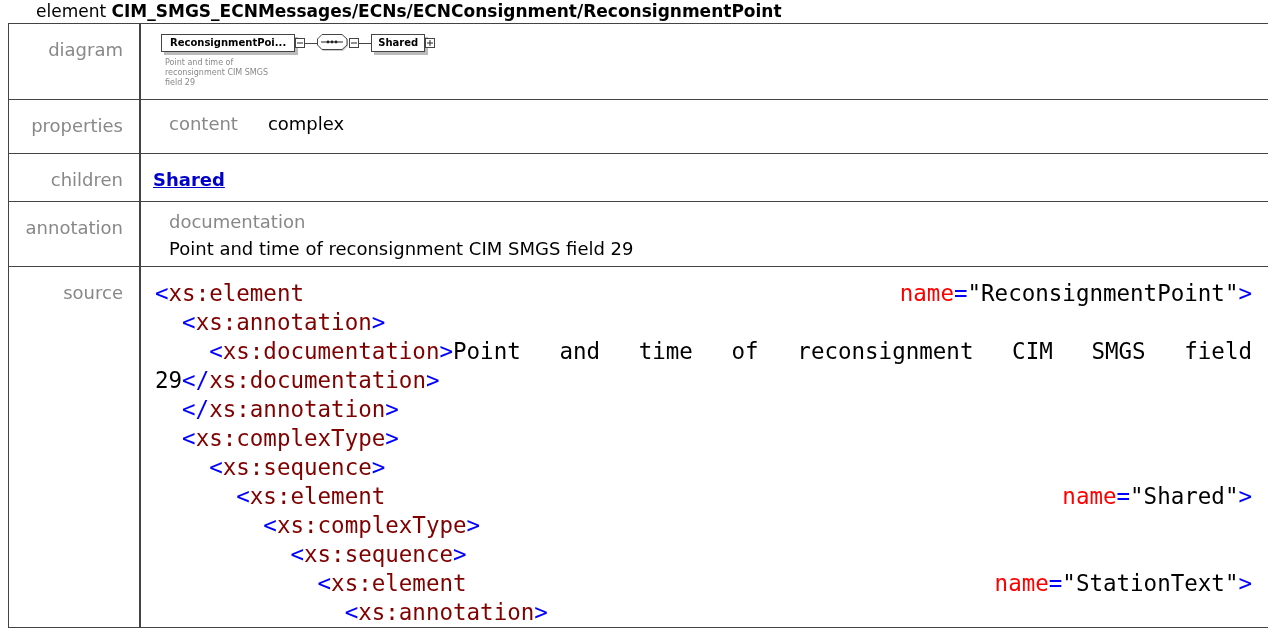 The image size is (1268, 630). I want to click on property-value: complex, so click(306, 124).